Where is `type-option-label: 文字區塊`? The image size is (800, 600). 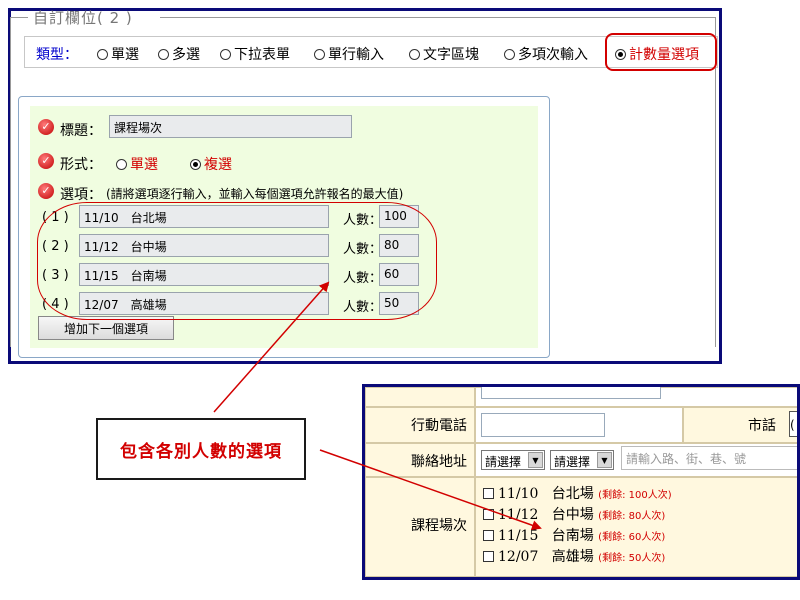 type-option-label: 文字區塊 is located at coordinates (451, 55).